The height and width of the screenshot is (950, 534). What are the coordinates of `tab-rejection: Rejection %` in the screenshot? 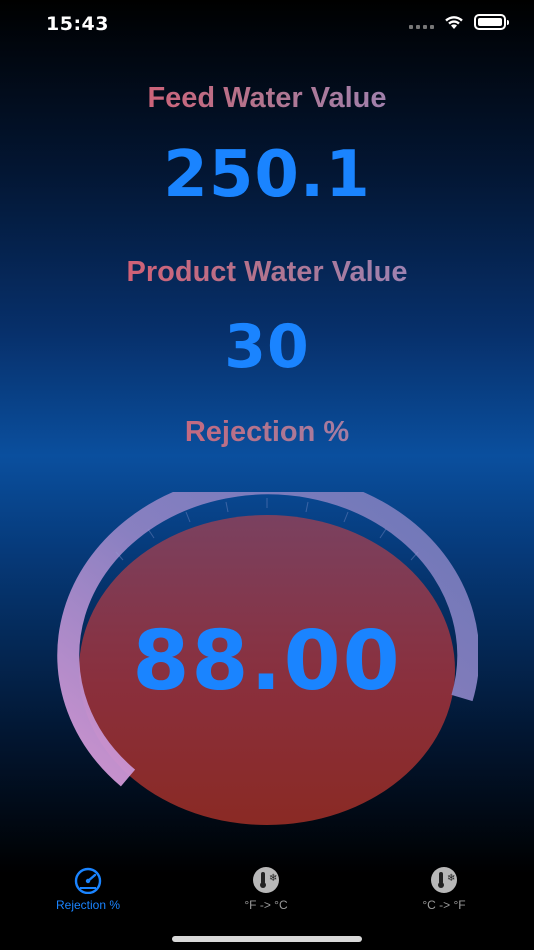 It's located at (88, 885).